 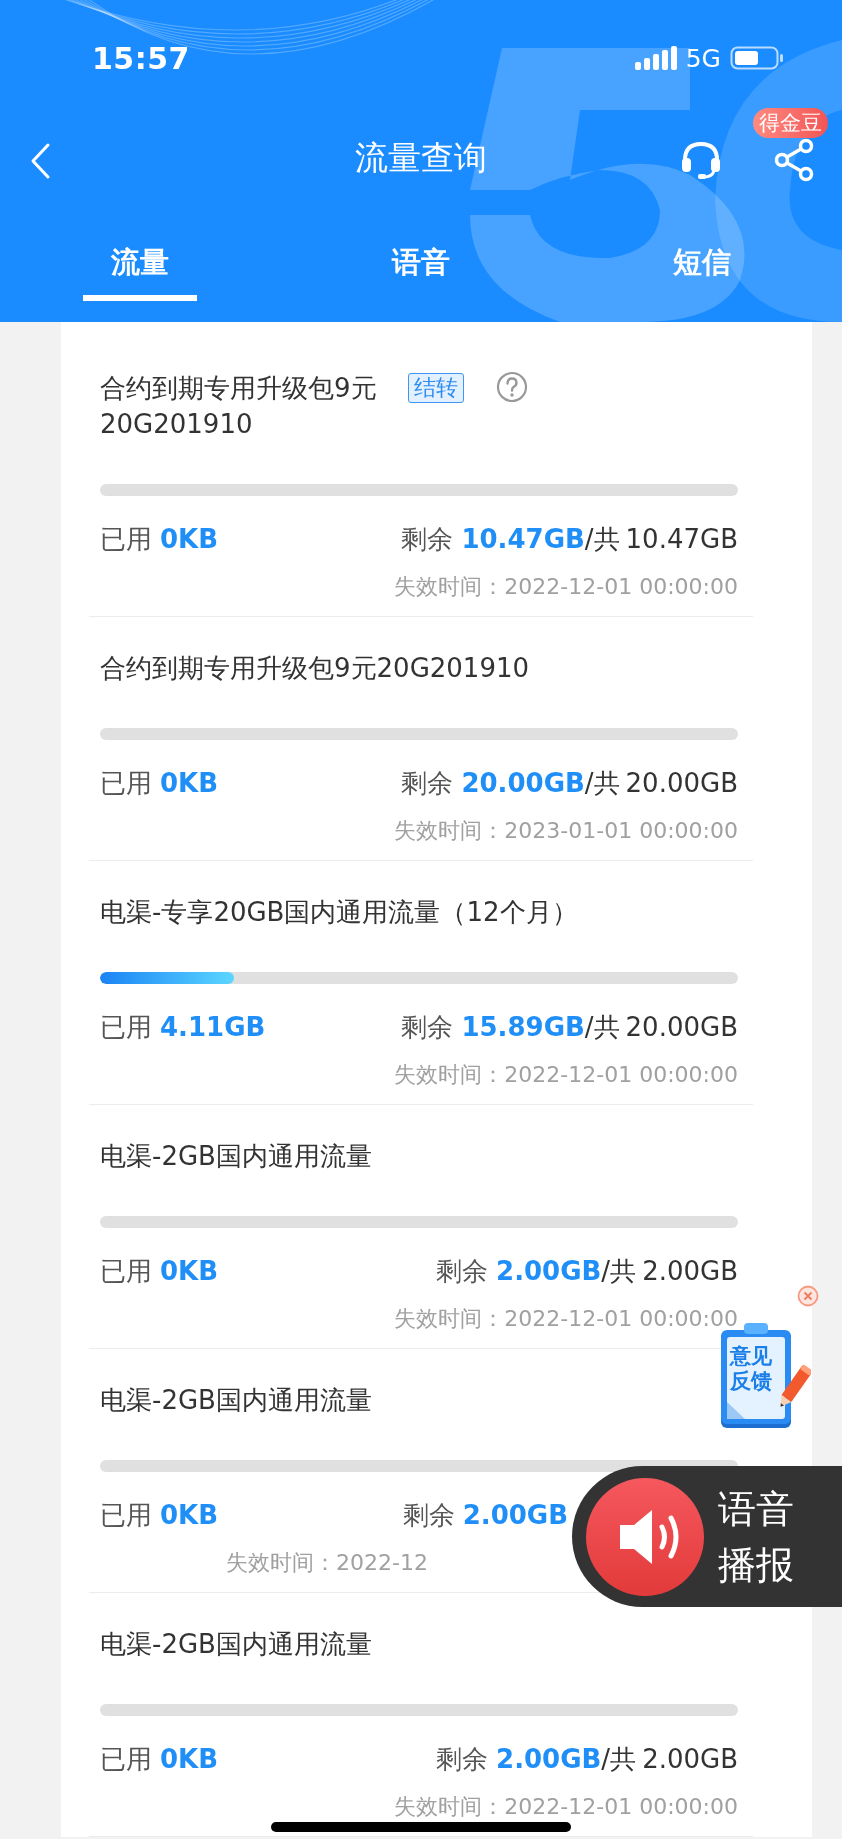 What do you see at coordinates (213, 1027) in the screenshot?
I see `used-amount: 4.11GB` at bounding box center [213, 1027].